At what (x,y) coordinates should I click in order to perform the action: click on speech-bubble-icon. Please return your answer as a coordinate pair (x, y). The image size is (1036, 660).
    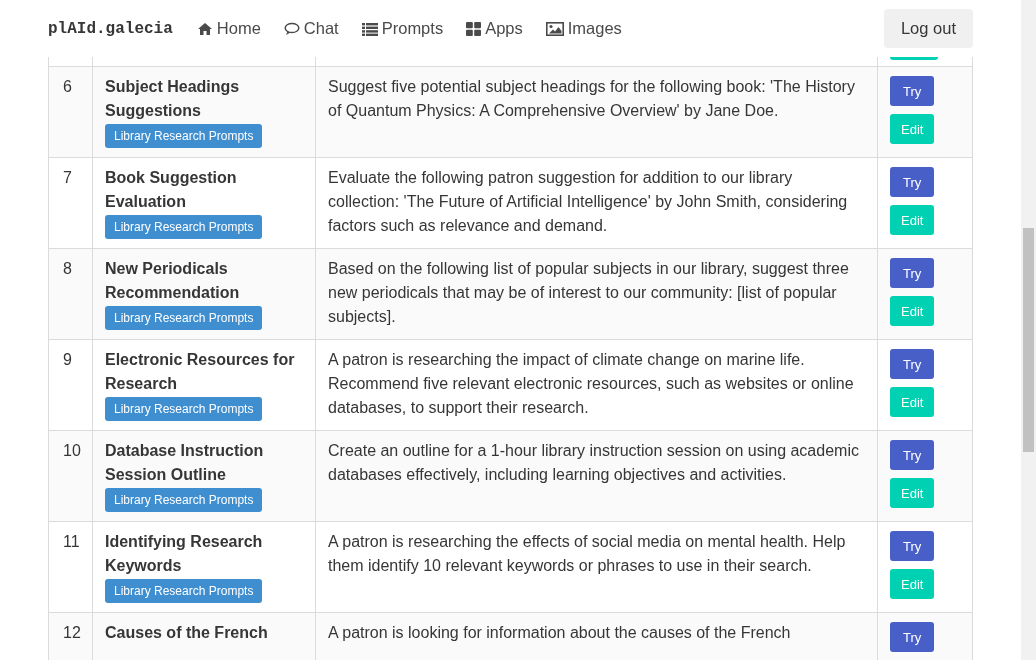
    Looking at the image, I should click on (291, 28).